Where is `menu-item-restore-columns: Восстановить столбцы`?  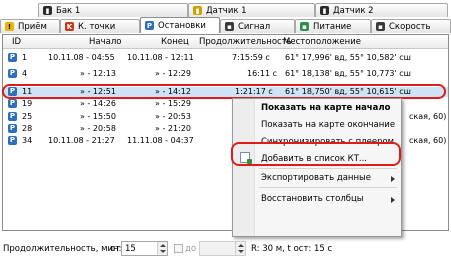 menu-item-restore-columns: Восстановить столбцы is located at coordinates (312, 199).